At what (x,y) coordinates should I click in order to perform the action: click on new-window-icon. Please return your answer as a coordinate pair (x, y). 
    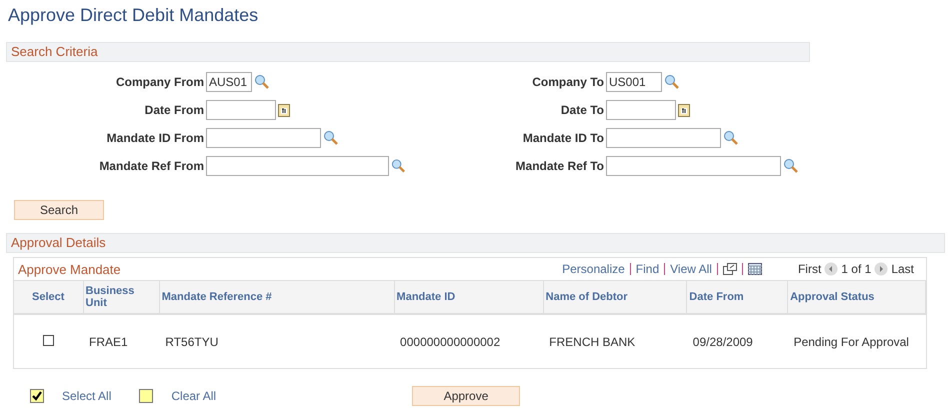
    Looking at the image, I should click on (729, 269).